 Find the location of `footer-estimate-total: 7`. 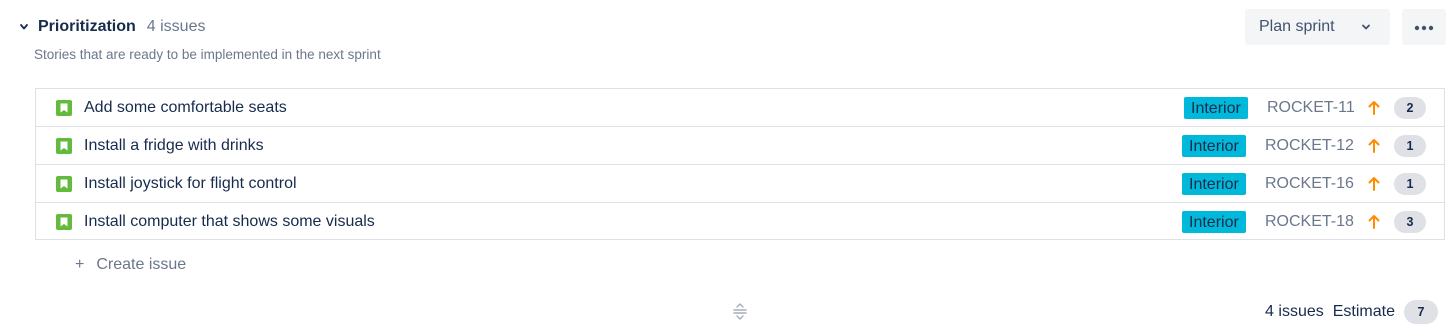

footer-estimate-total: 7 is located at coordinates (1421, 312).